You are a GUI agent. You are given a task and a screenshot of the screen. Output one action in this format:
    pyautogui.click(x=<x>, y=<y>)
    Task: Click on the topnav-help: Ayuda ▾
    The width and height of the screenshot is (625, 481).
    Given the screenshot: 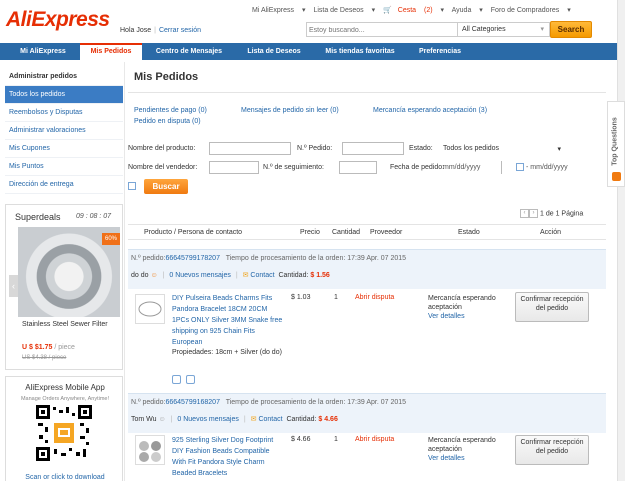 What is the action you would take?
    pyautogui.click(x=467, y=10)
    